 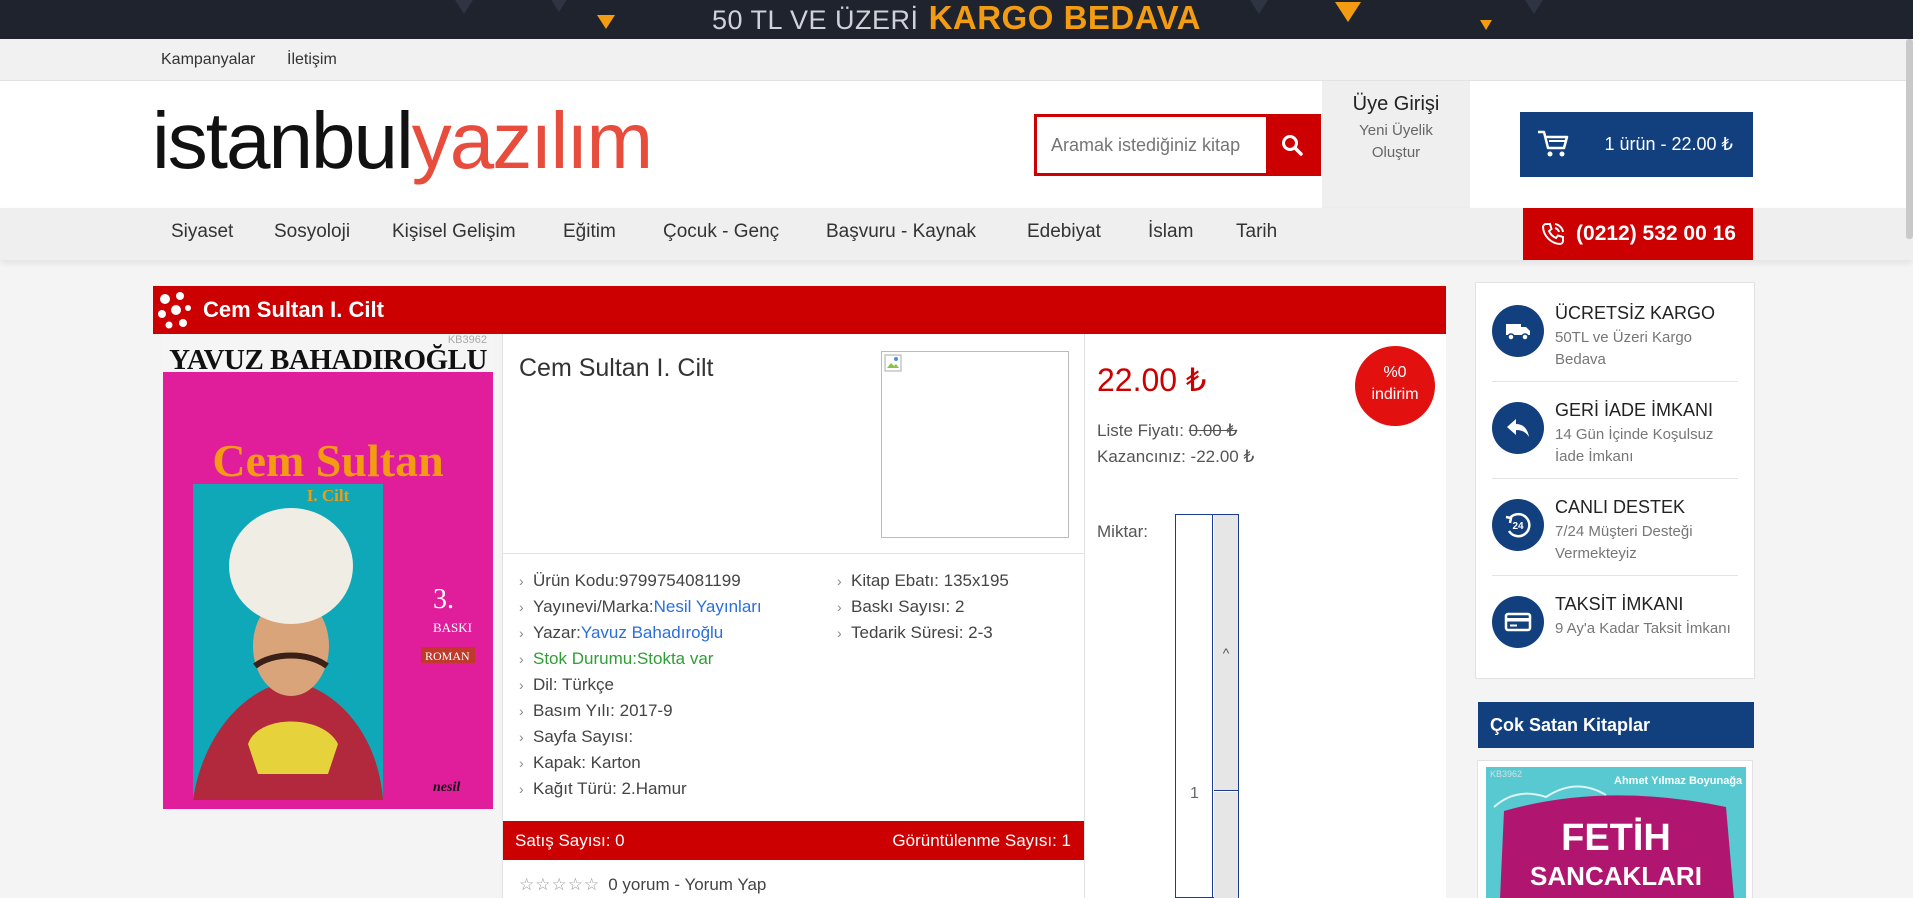 What do you see at coordinates (1518, 331) in the screenshot?
I see `truck-icon` at bounding box center [1518, 331].